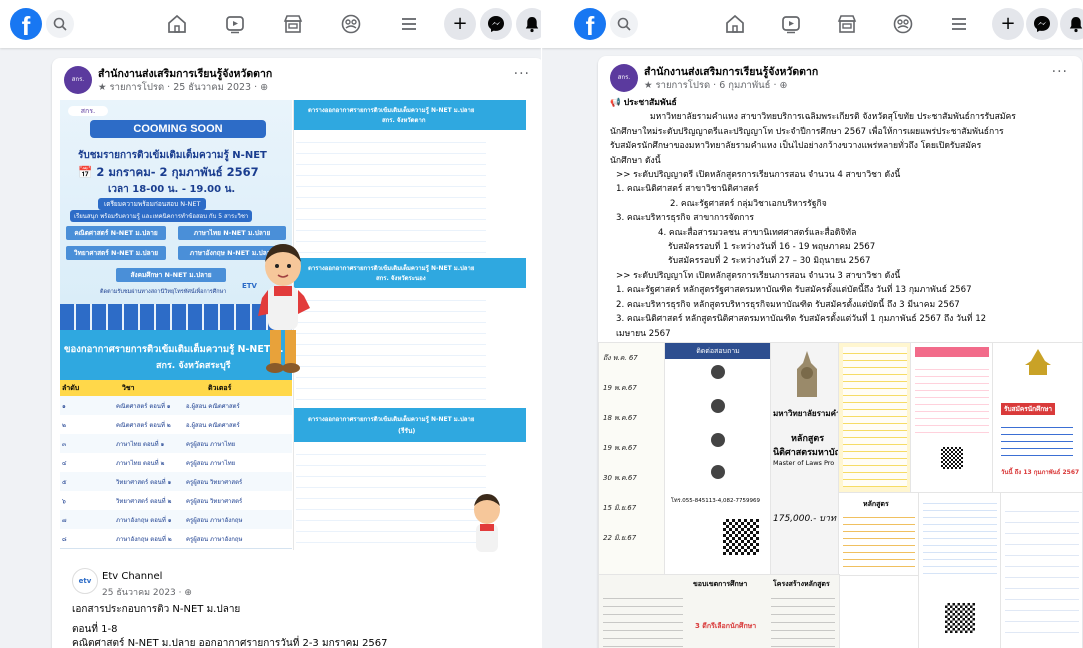 Image resolution: width=1083 pixels, height=648 pixels. Describe the element at coordinates (879, 534) in the screenshot. I see `brochure-image-7: หลักสูตร` at that location.